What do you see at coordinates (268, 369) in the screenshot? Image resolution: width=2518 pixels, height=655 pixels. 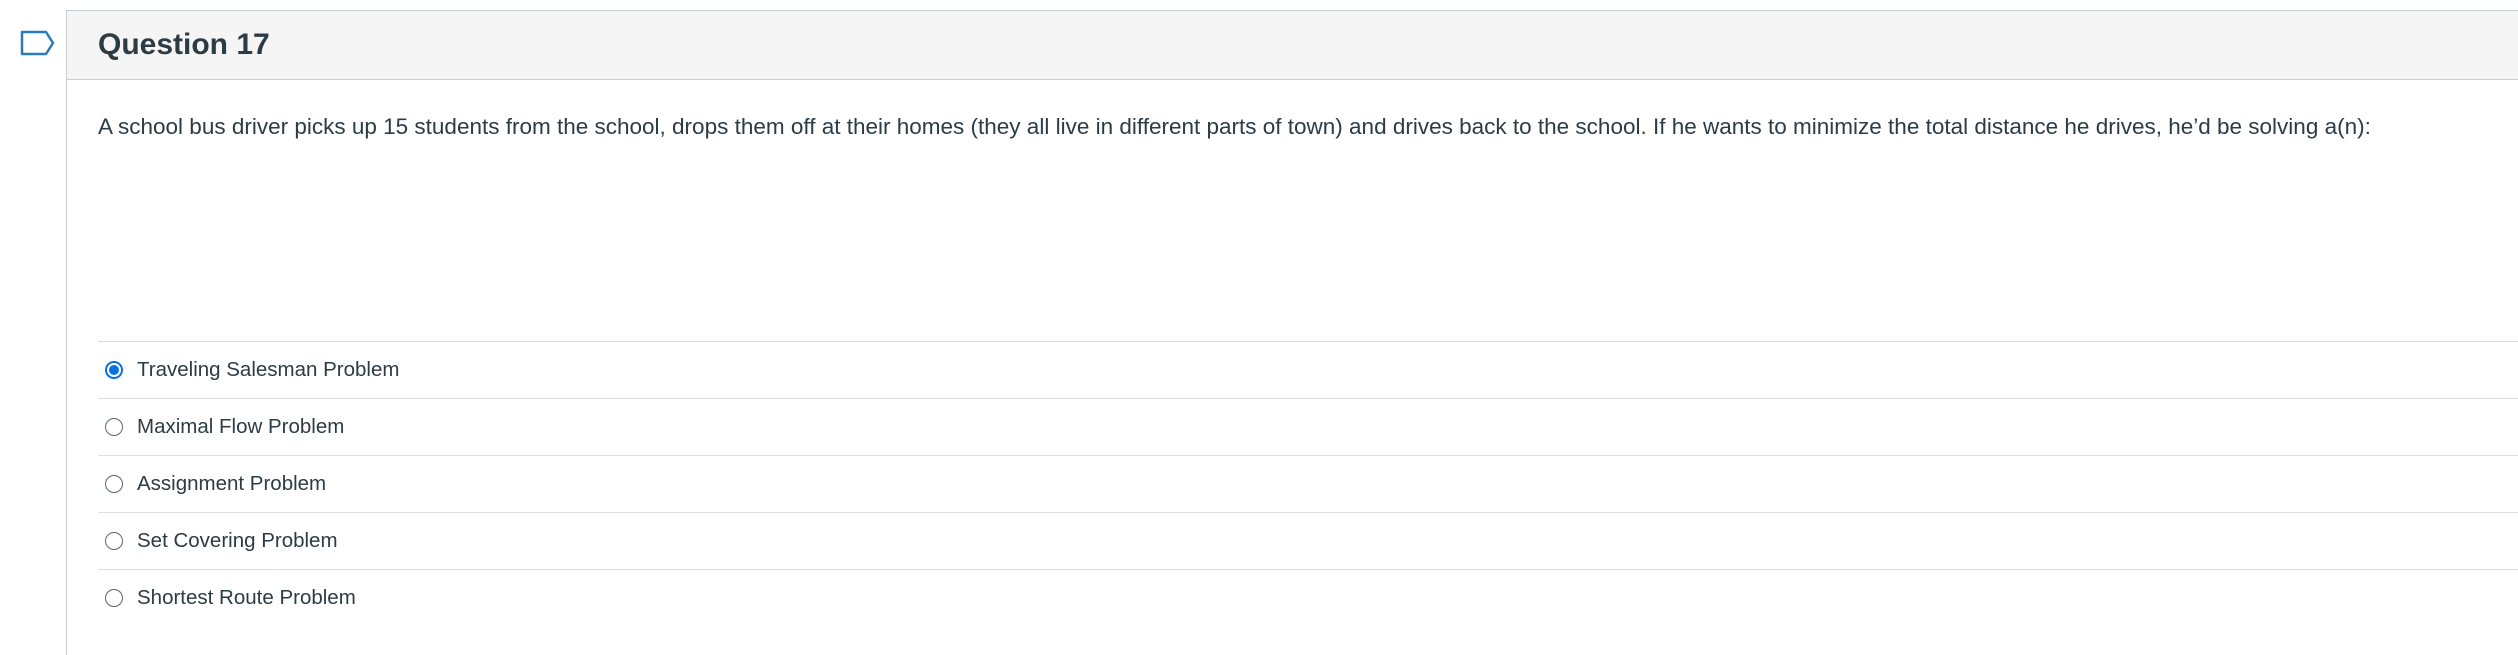 I see `answer-label: Traveling Salesman Problem` at bounding box center [268, 369].